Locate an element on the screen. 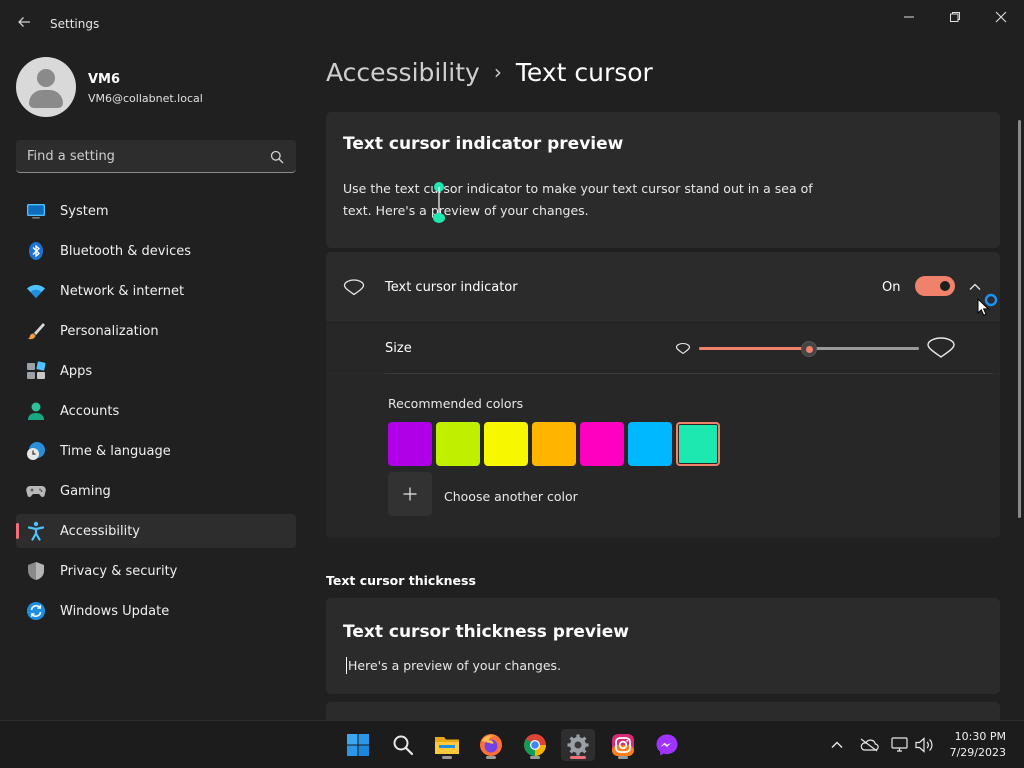 This screenshot has height=768, width=1024. sidebar-item-label: System is located at coordinates (84, 211).